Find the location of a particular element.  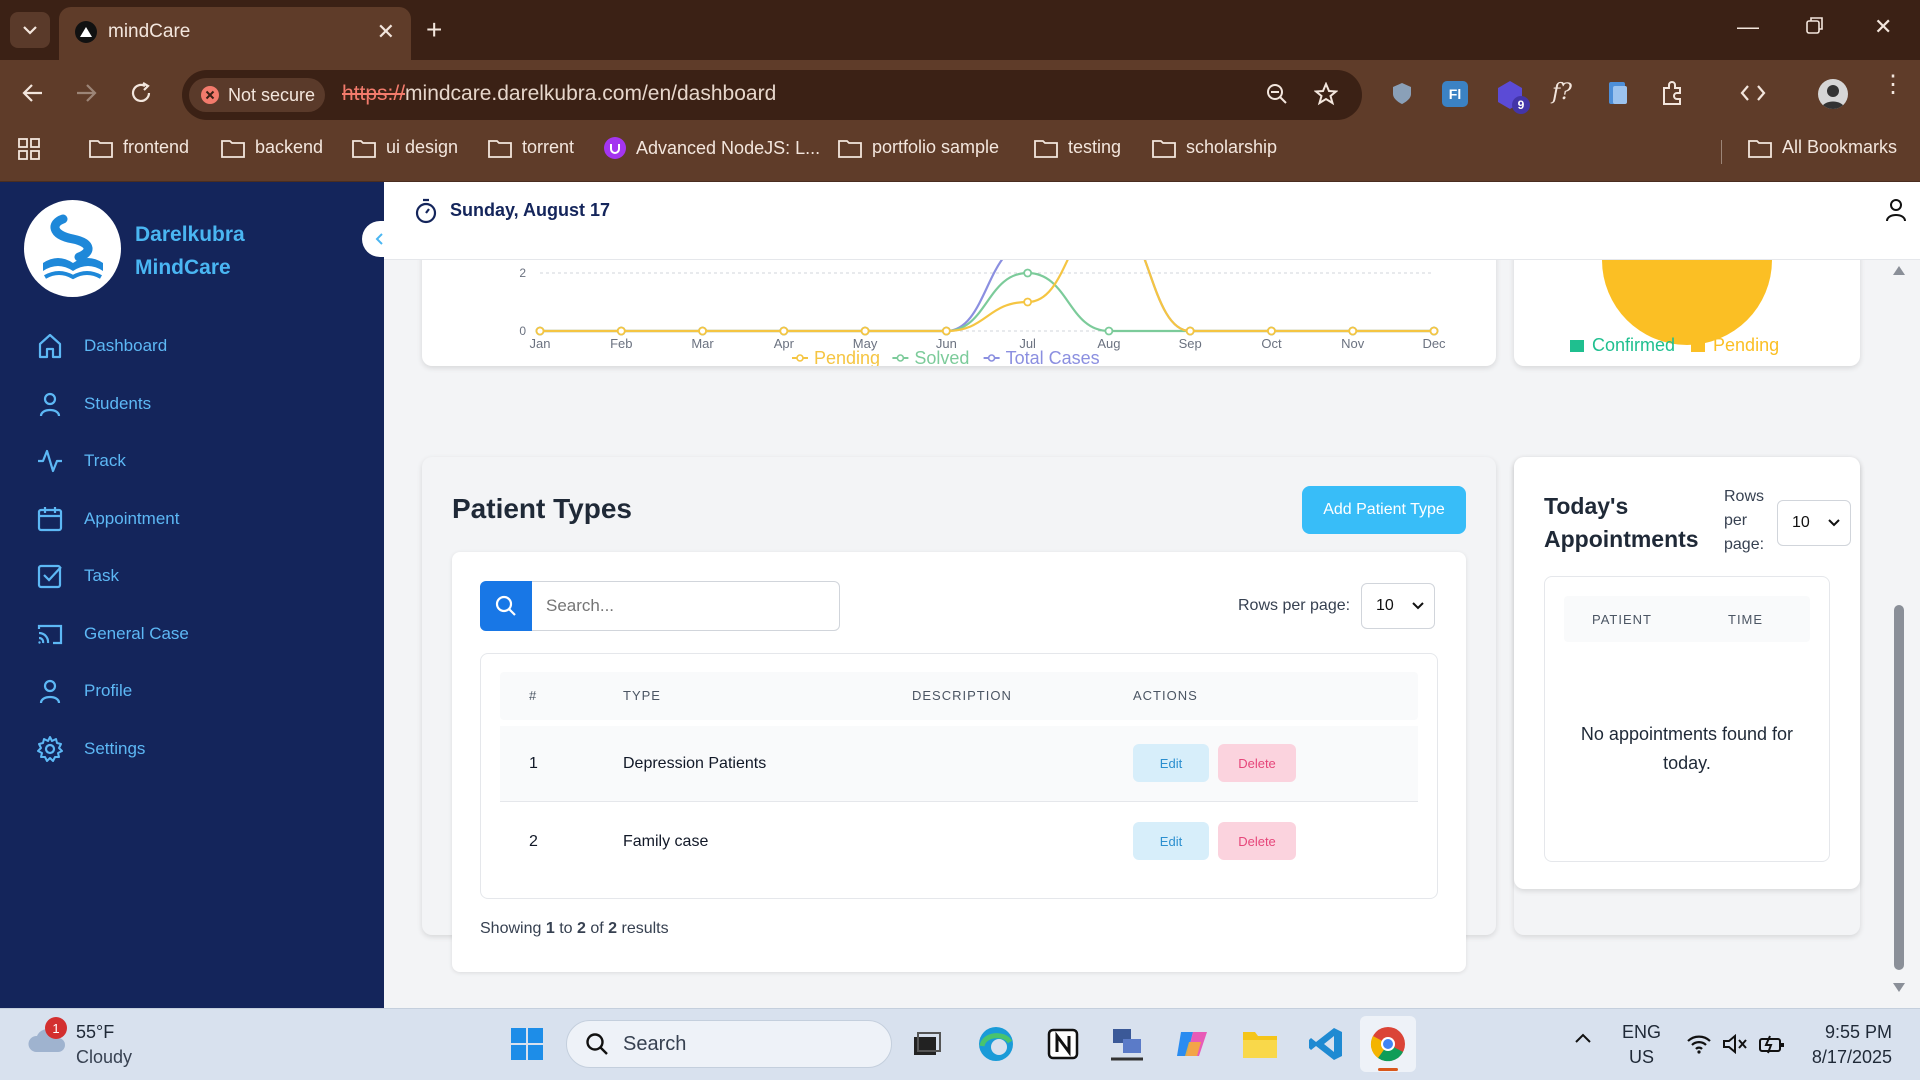

chevron-up-icon is located at coordinates (1583, 1038).